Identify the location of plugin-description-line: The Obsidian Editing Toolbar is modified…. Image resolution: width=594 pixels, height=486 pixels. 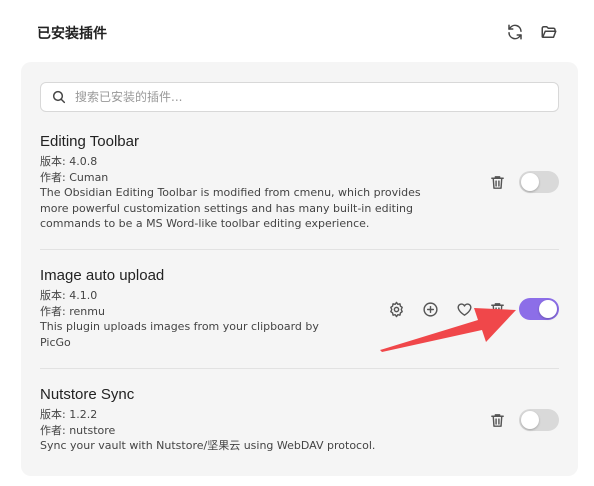
(230, 192).